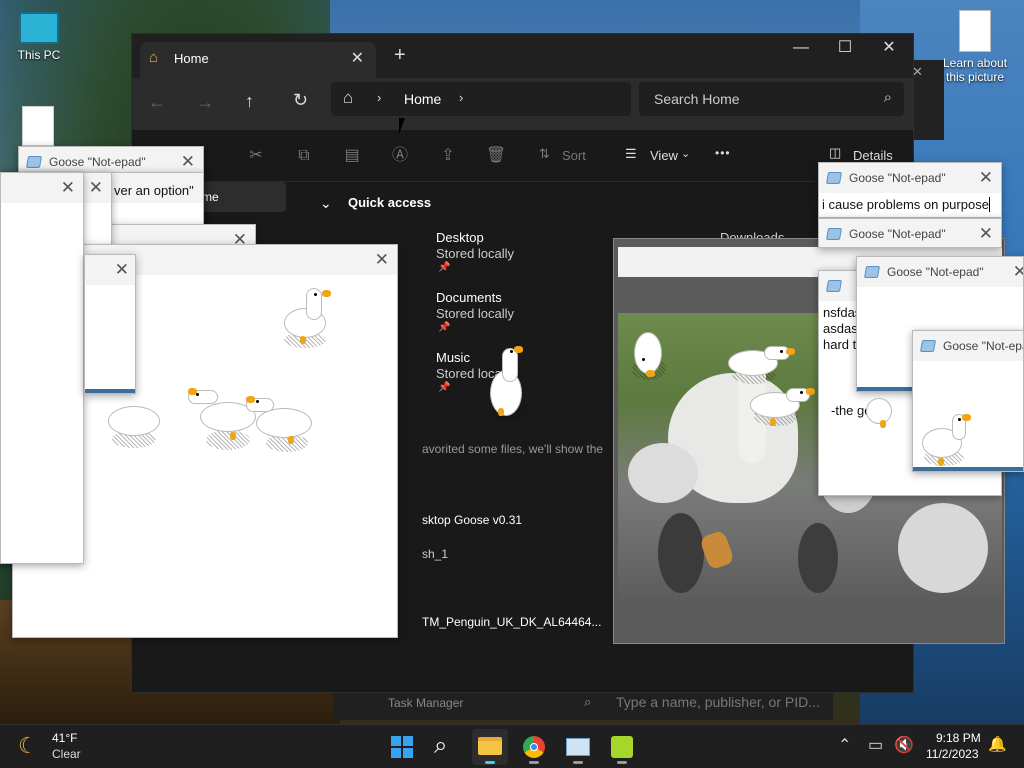  I want to click on details-pane-icon: ◫, so click(835, 152).